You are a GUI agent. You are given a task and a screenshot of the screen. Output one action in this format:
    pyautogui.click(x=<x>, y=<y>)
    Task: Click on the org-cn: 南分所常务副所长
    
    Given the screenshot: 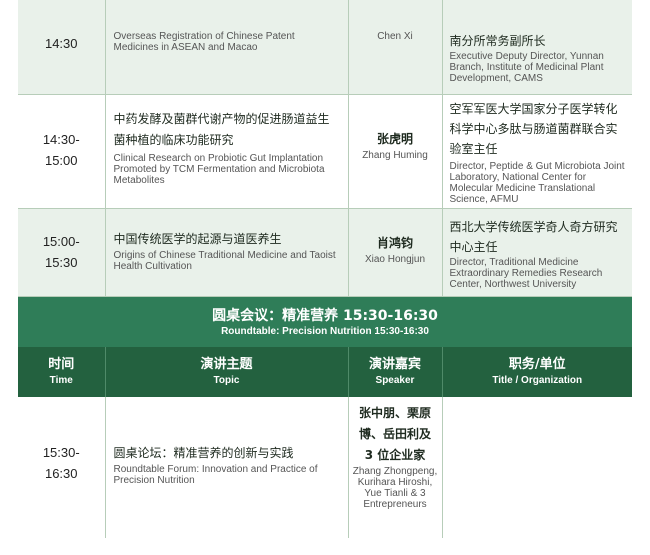 What is the action you would take?
    pyautogui.click(x=497, y=41)
    